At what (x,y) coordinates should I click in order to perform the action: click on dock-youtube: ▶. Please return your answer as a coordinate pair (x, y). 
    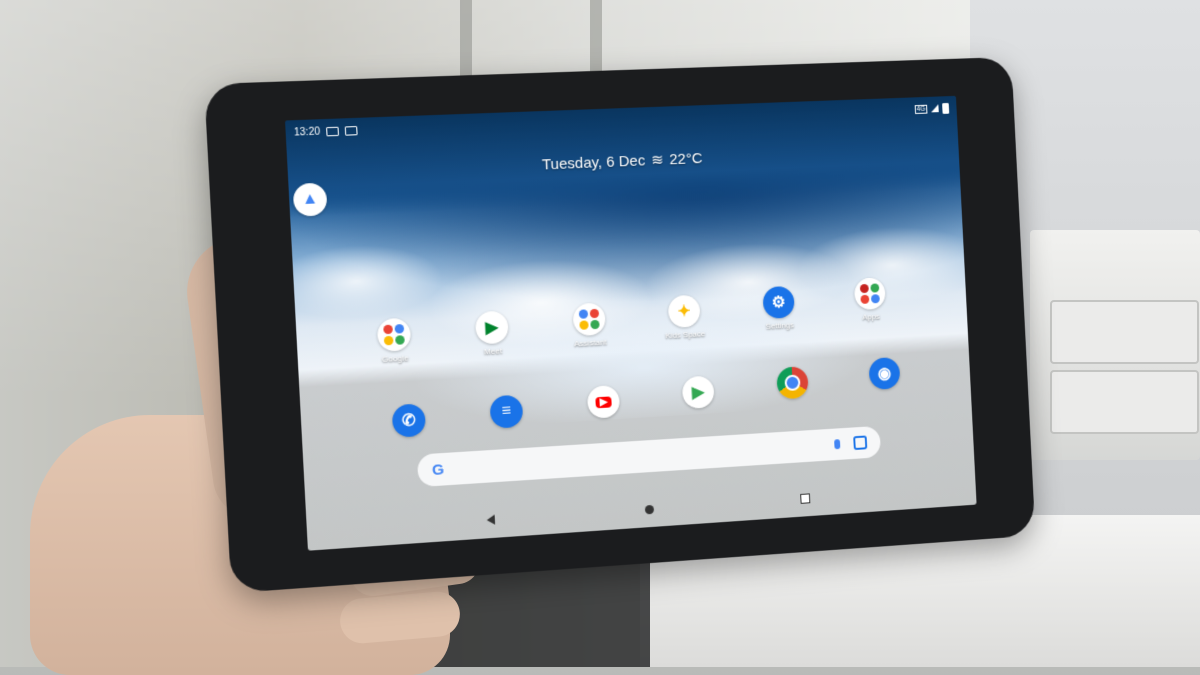
    Looking at the image, I should click on (603, 402).